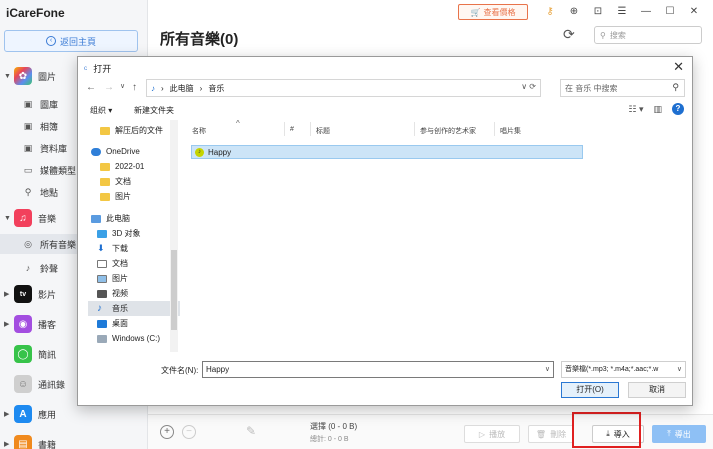  I want to click on minimize-icon: —, so click(646, 12).